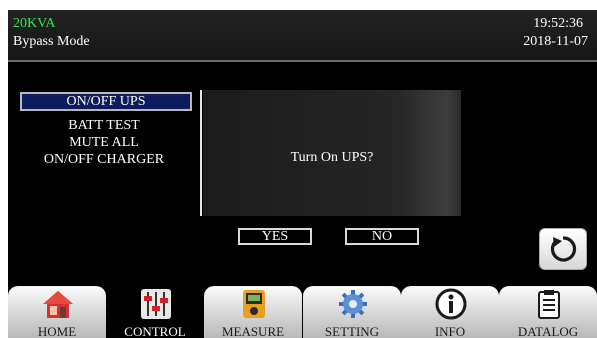 Image resolution: width=597 pixels, height=338 pixels. I want to click on tab-info: INFO, so click(450, 312).